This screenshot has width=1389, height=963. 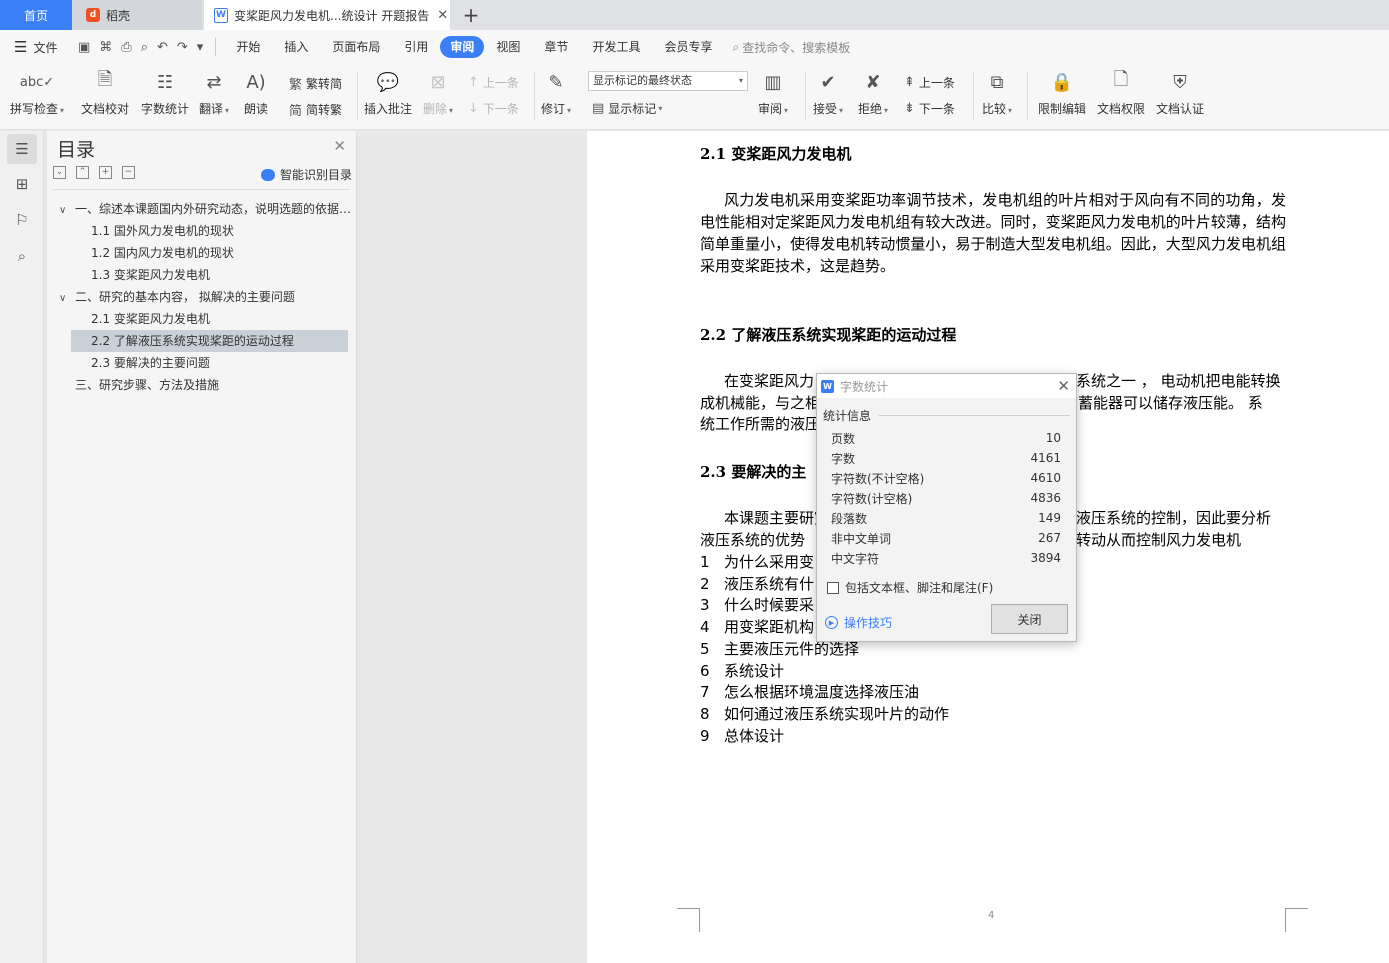 I want to click on doc-auth-button: ⛨ 文档认证, so click(x=1180, y=92).